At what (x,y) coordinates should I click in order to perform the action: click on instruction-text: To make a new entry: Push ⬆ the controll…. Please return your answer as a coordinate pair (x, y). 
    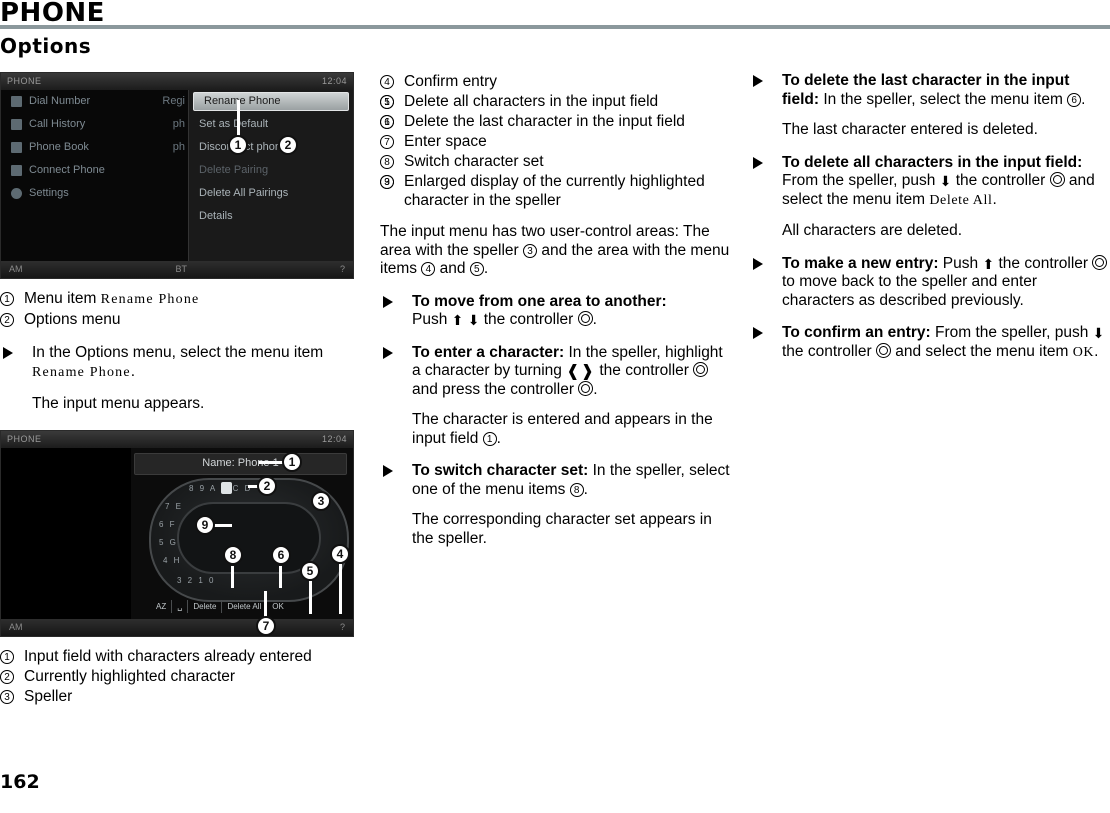
    Looking at the image, I should click on (946, 282).